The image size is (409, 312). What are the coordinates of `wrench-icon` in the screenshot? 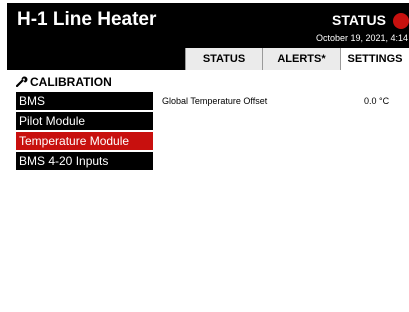 It's located at (21, 82).